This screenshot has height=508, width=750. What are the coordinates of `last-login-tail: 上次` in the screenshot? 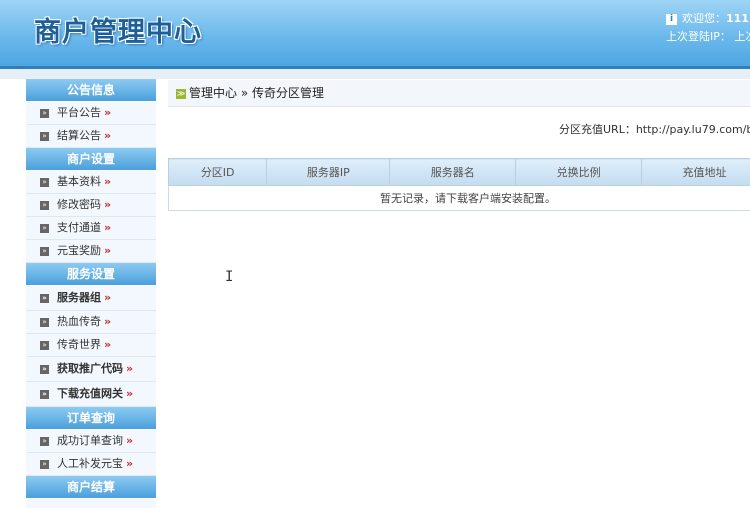 It's located at (742, 36).